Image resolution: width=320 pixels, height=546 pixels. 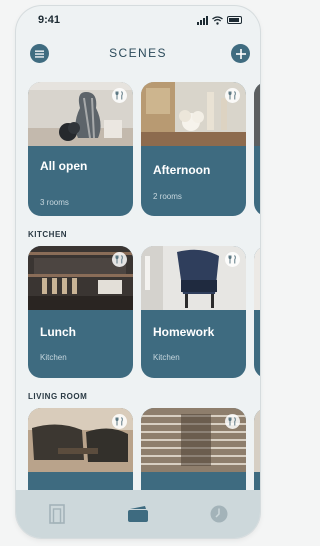 I want to click on section-label-kitchen: KITCHEN, so click(x=48, y=234).